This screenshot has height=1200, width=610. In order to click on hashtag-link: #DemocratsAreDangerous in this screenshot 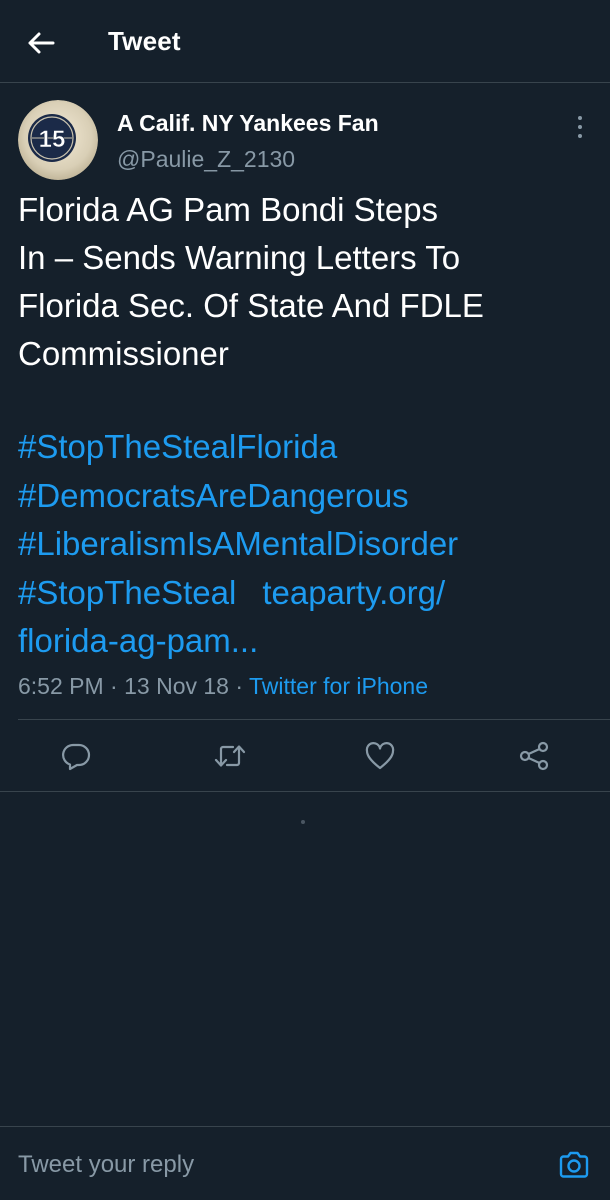, I will do `click(213, 495)`.